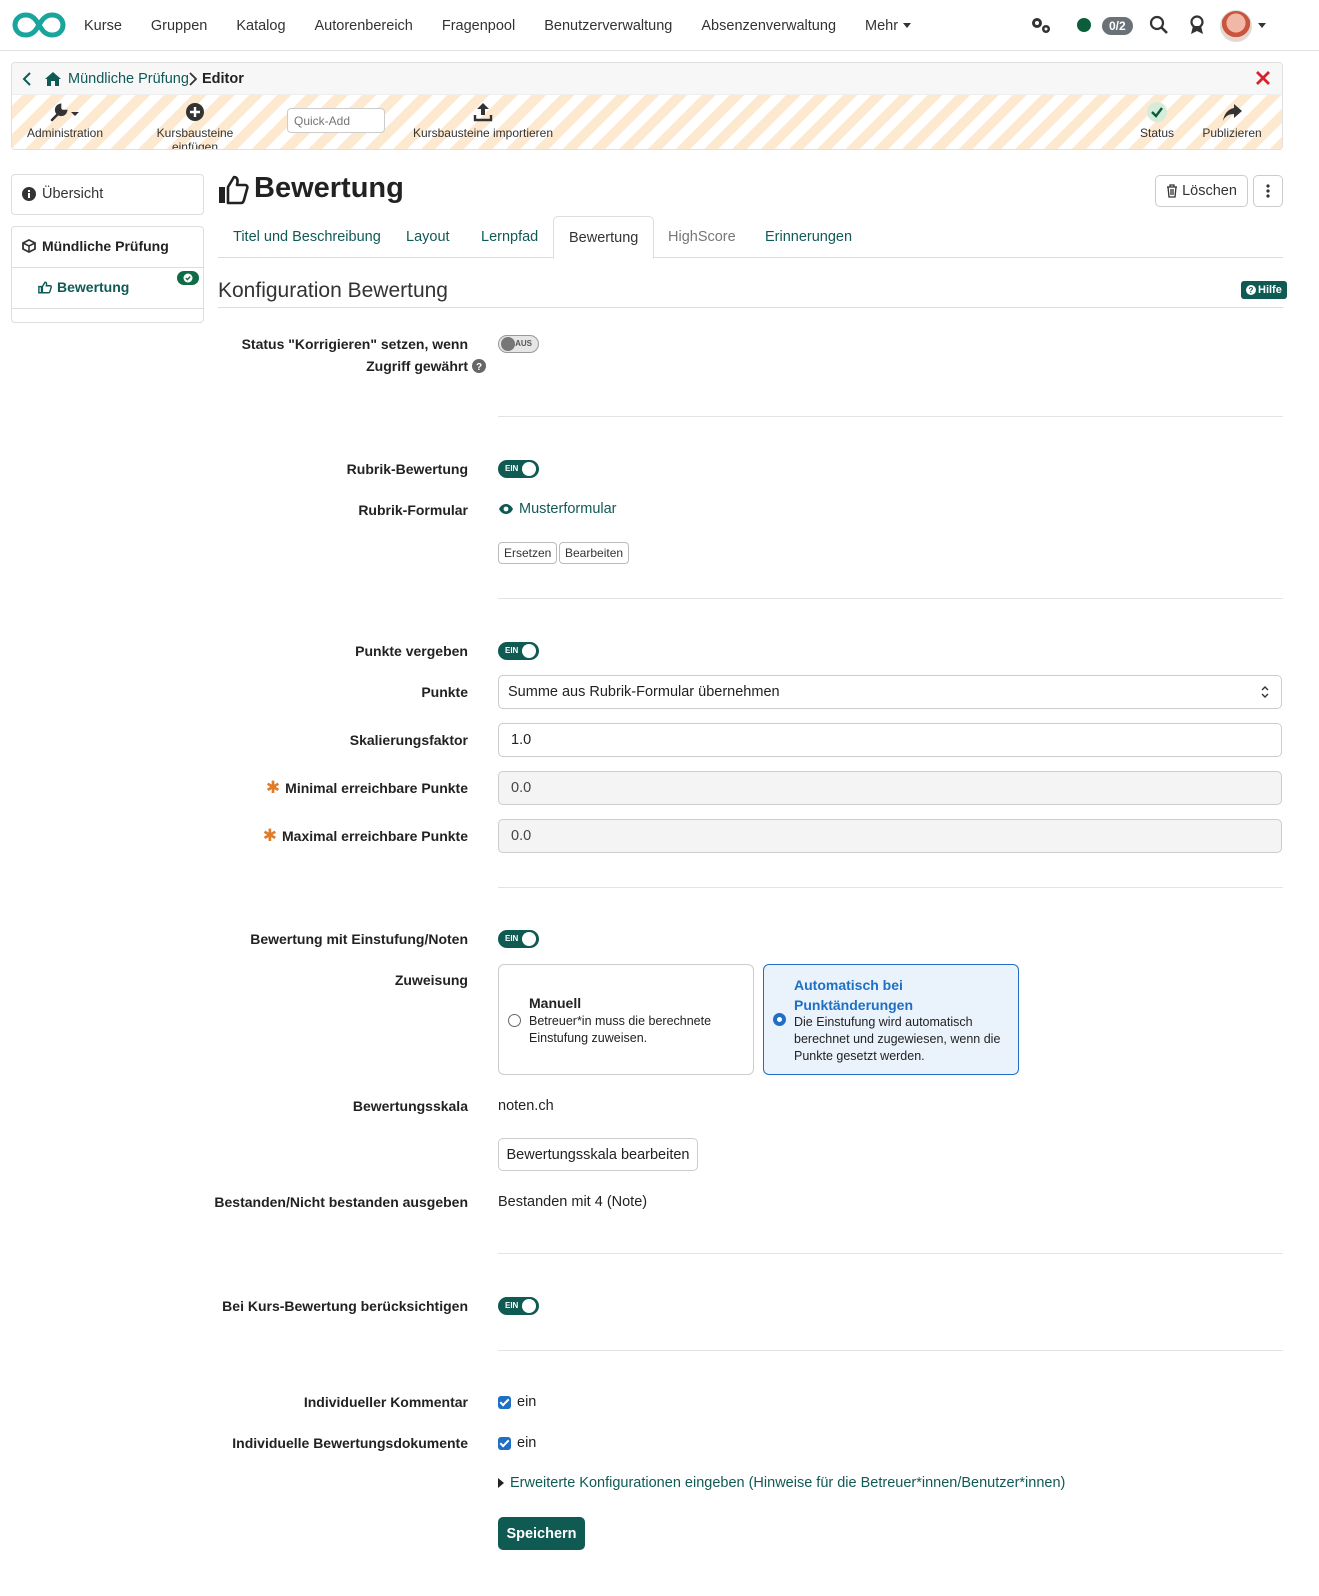  Describe the element at coordinates (107, 308) in the screenshot. I see `tree-divider-bottom` at that location.